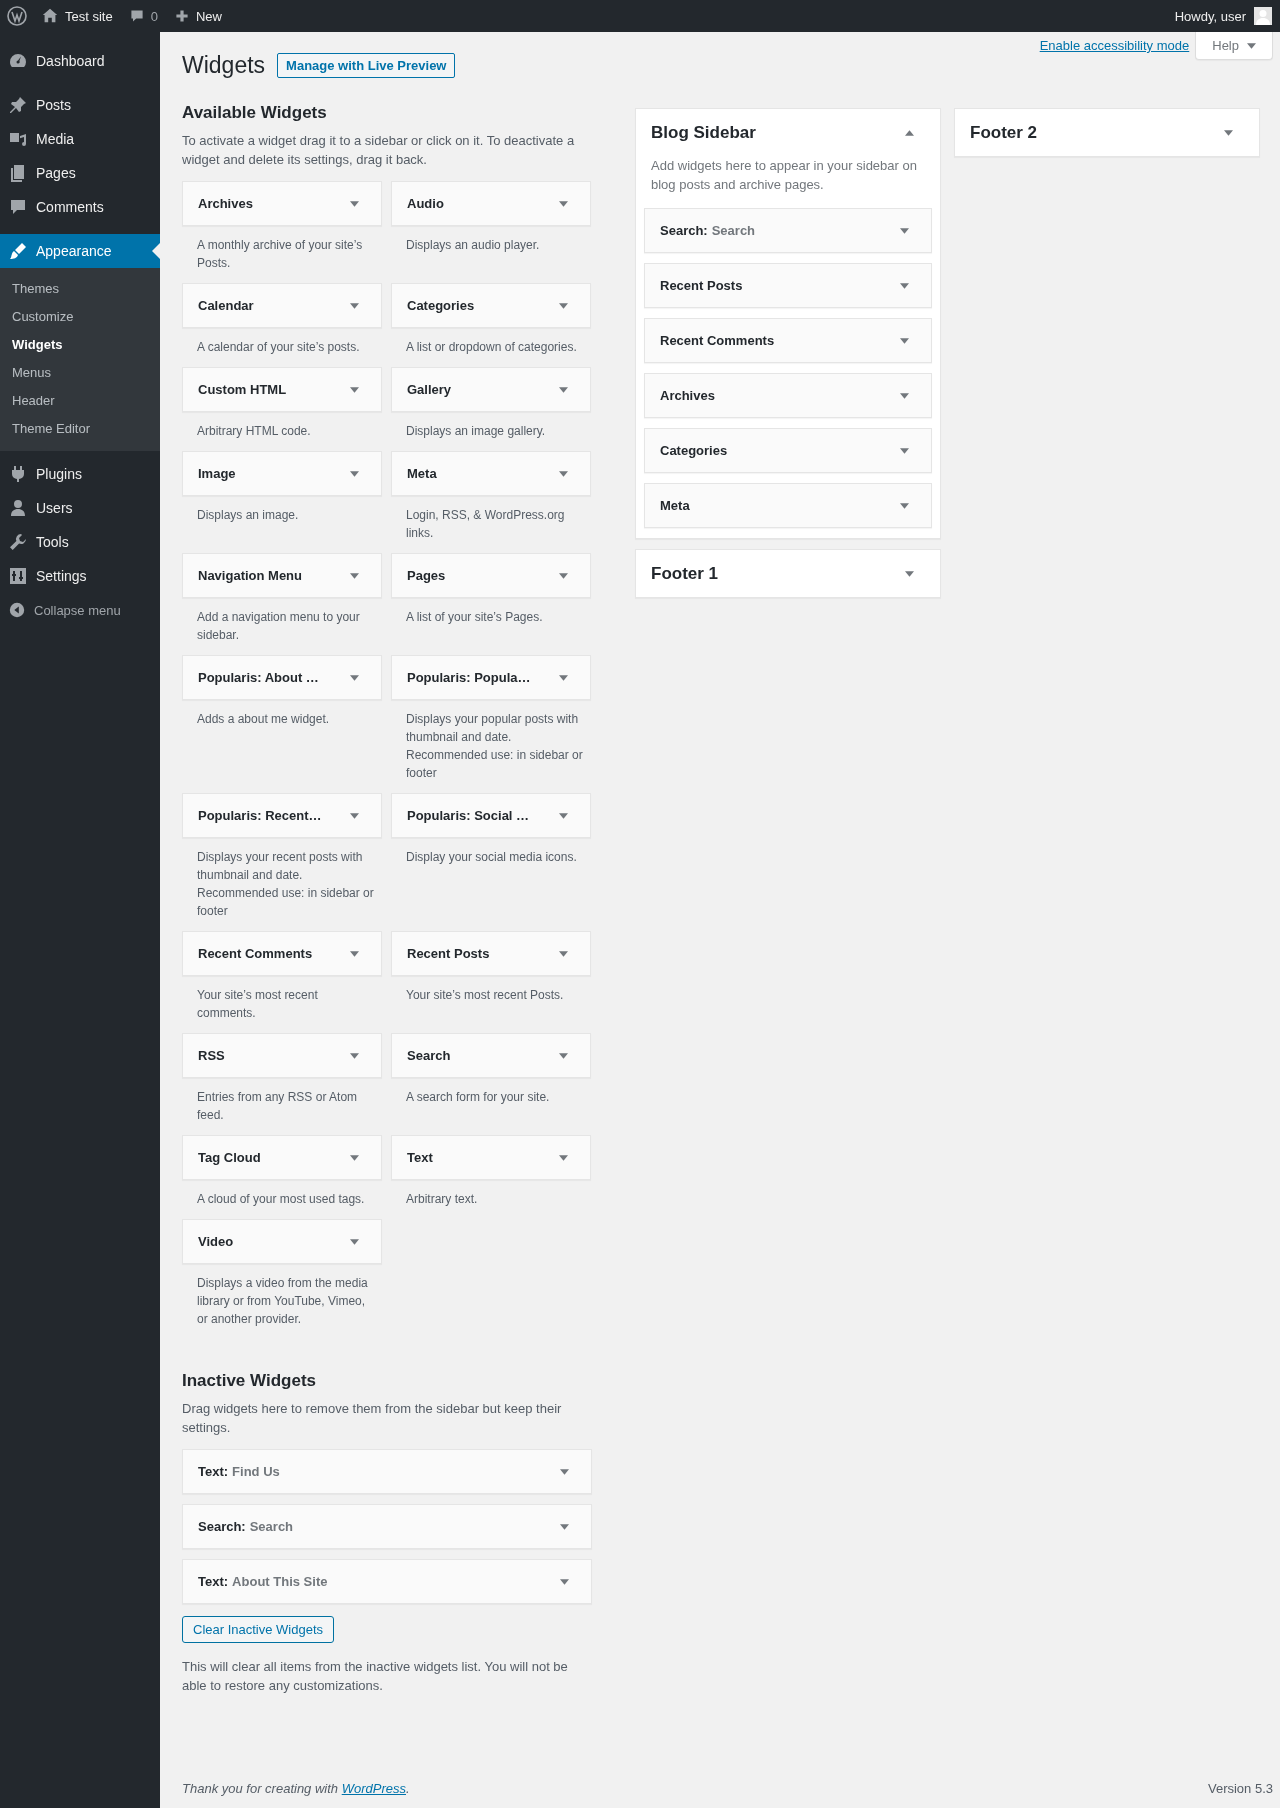  Describe the element at coordinates (80, 105) in the screenshot. I see `menu-item: Posts` at that location.